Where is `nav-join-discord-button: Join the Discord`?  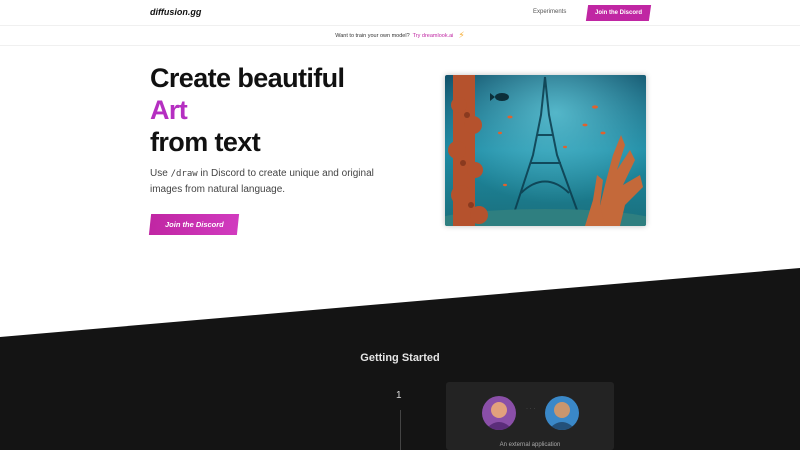 nav-join-discord-button: Join the Discord is located at coordinates (618, 13).